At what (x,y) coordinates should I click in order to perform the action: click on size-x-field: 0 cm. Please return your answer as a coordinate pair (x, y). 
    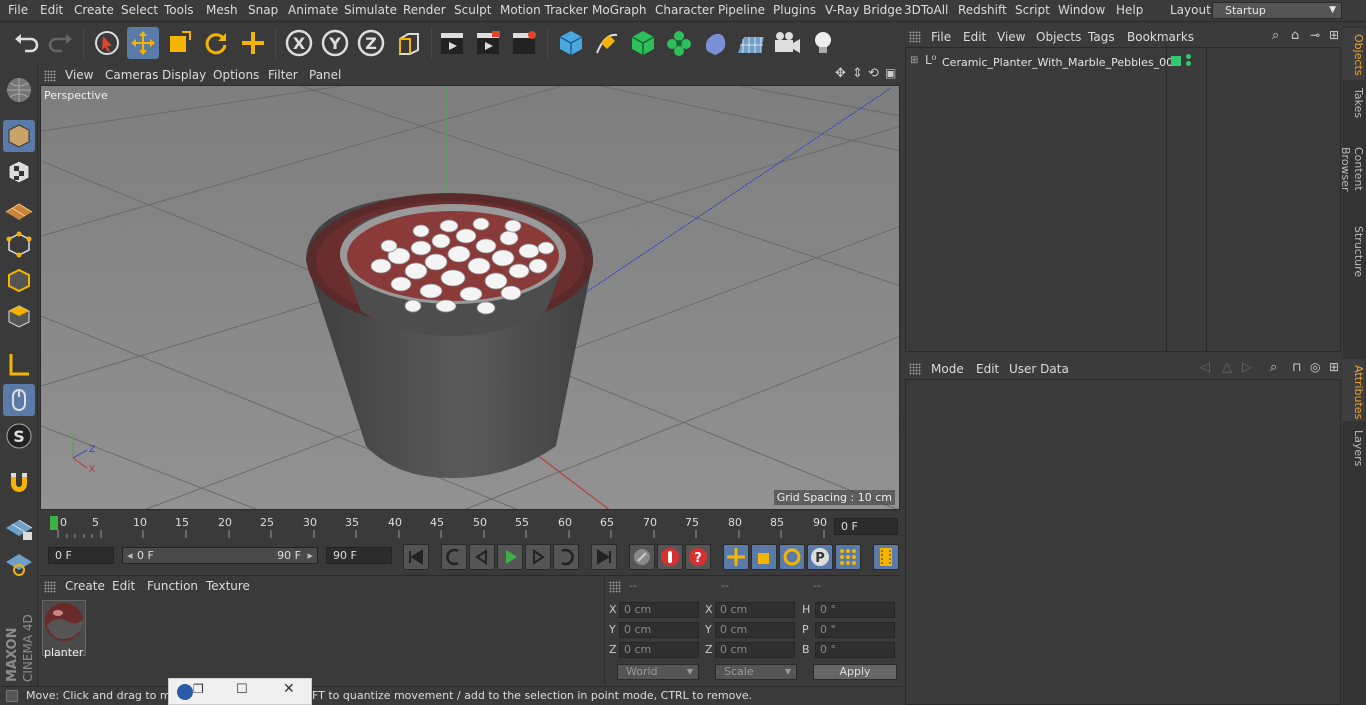
    Looking at the image, I should click on (755, 610).